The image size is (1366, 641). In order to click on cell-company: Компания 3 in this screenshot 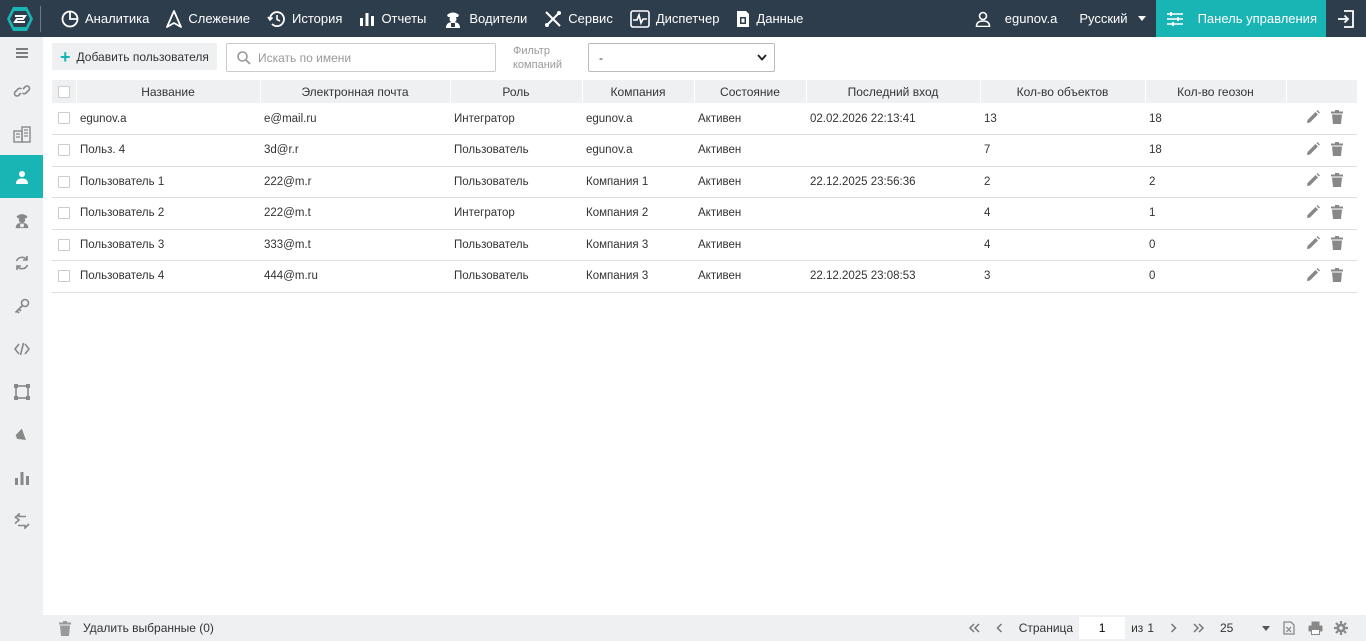, I will do `click(617, 244)`.